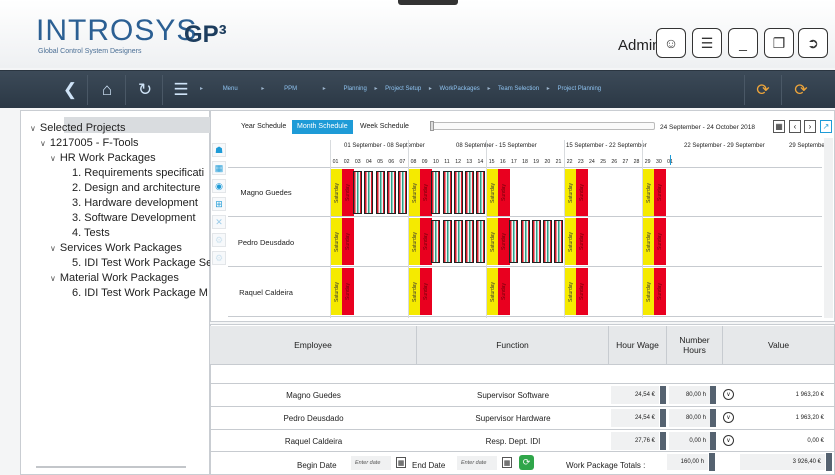  Describe the element at coordinates (111, 467) in the screenshot. I see `tree-scrollbar` at that location.